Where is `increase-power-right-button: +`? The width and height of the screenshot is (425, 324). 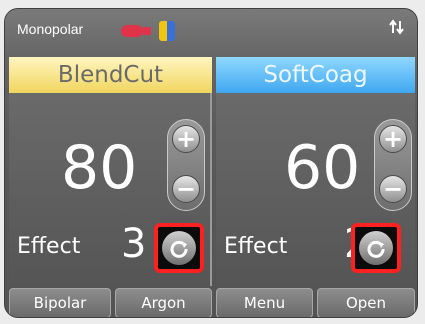
increase-power-right-button: + is located at coordinates (393, 139).